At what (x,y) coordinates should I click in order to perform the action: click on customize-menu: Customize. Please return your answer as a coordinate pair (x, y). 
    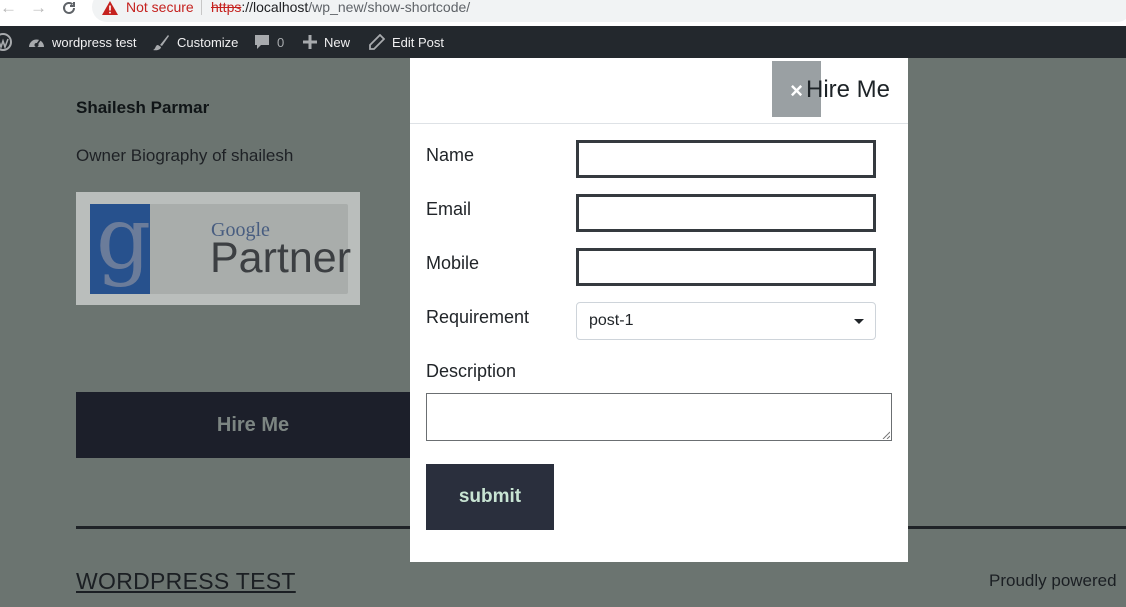
    Looking at the image, I should click on (195, 42).